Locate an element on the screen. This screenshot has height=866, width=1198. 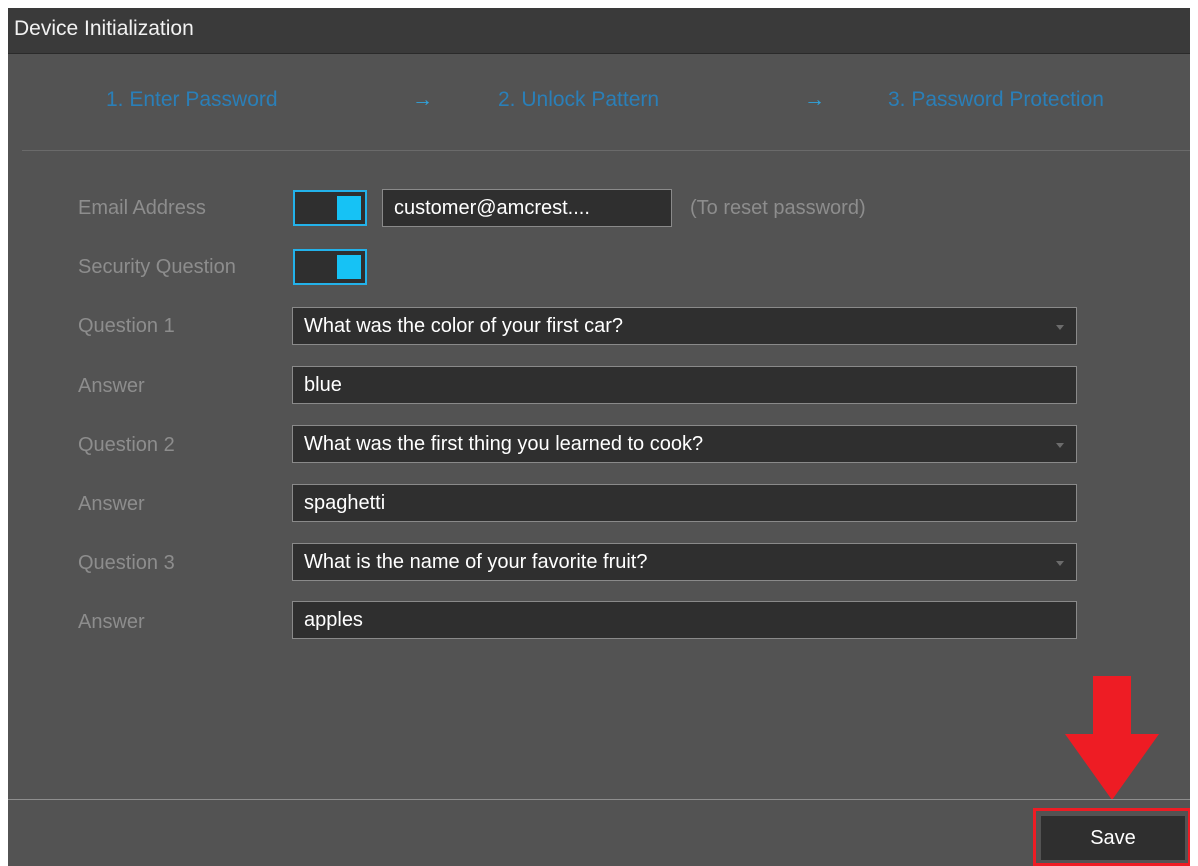
question-2-label: Question 2 is located at coordinates (126, 445).